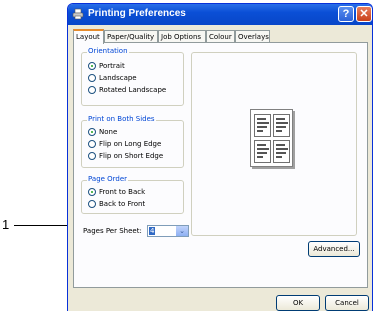  Describe the element at coordinates (122, 192) in the screenshot. I see `page-order-front-to-back-label: Front to Back` at that location.